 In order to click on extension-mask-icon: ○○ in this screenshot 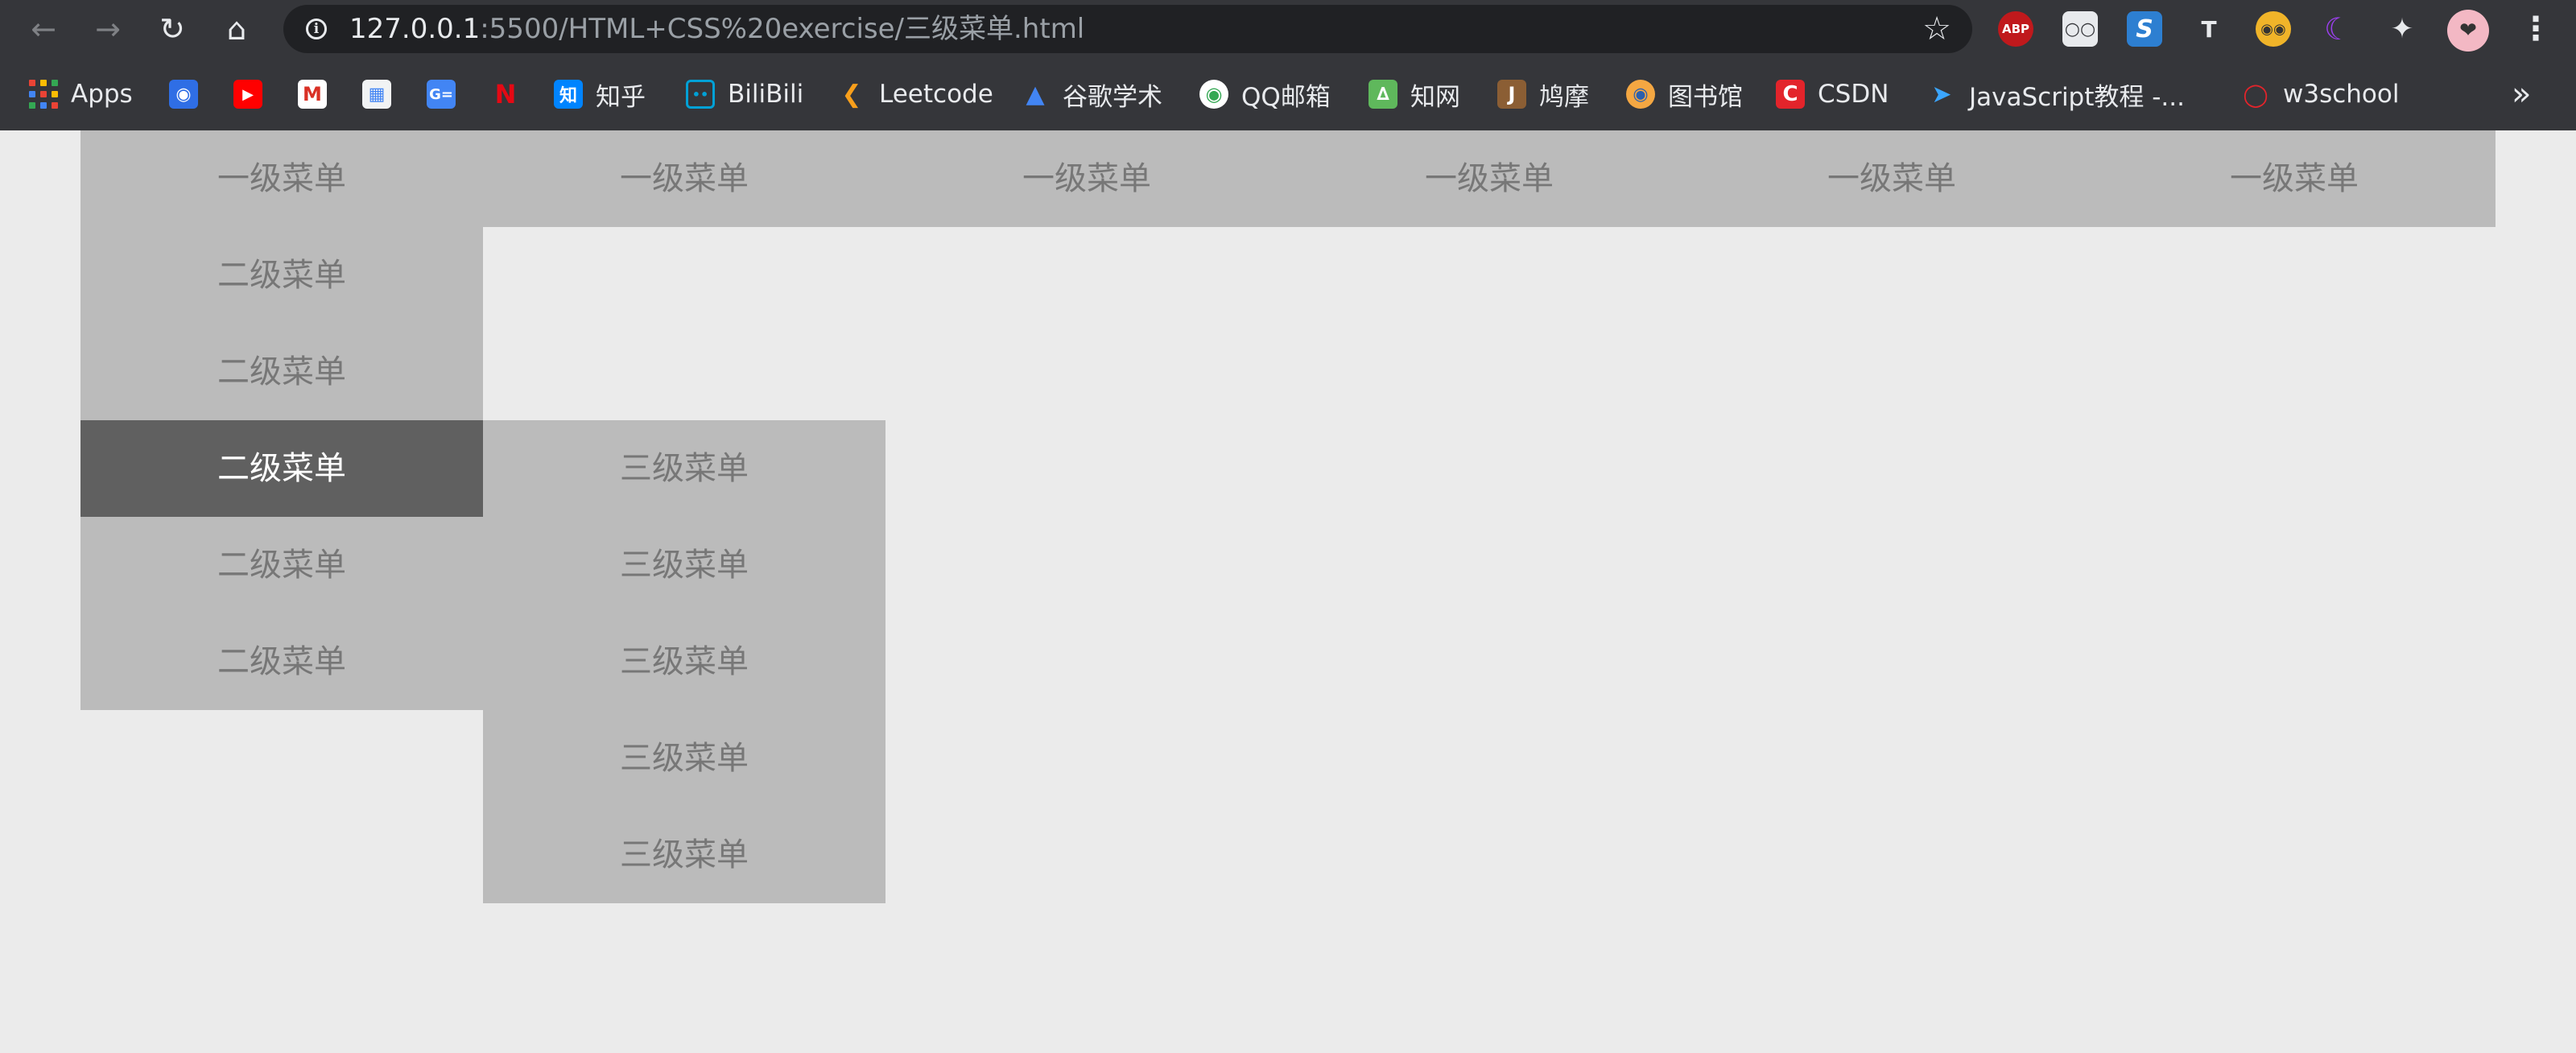, I will do `click(2080, 29)`.